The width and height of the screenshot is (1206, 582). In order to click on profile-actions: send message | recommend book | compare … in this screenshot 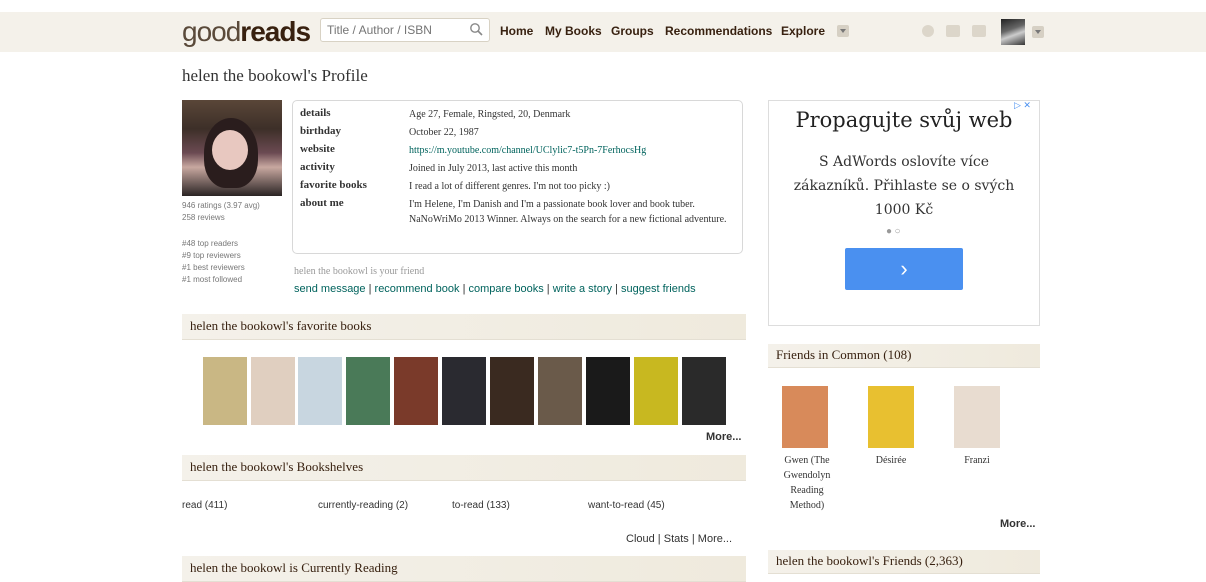, I will do `click(495, 289)`.